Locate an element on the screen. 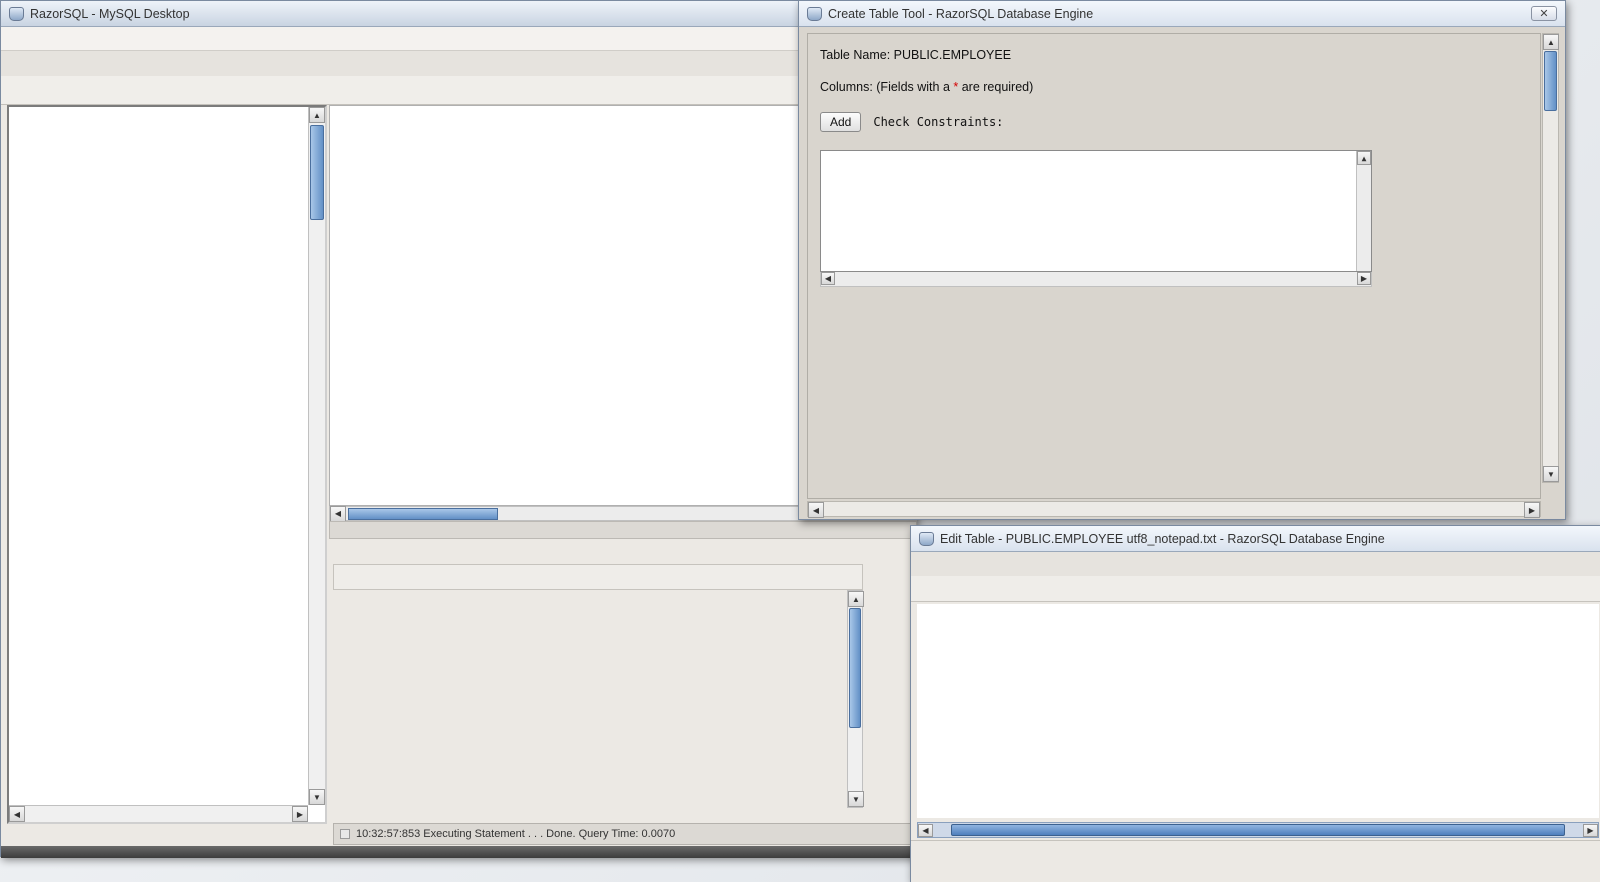  horizontal-scrollbar: ◀ ▶ is located at coordinates (1258, 830).